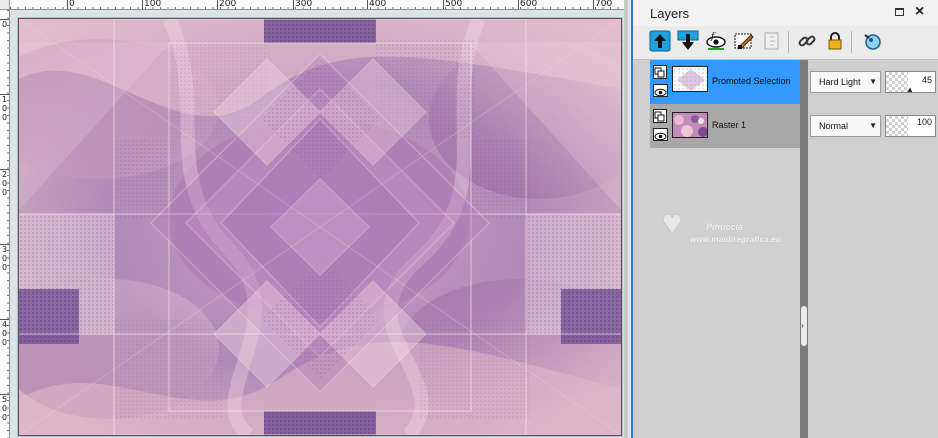 This screenshot has width=938, height=438. What do you see at coordinates (751, 81) in the screenshot?
I see `layer-name: Promoted Selection` at bounding box center [751, 81].